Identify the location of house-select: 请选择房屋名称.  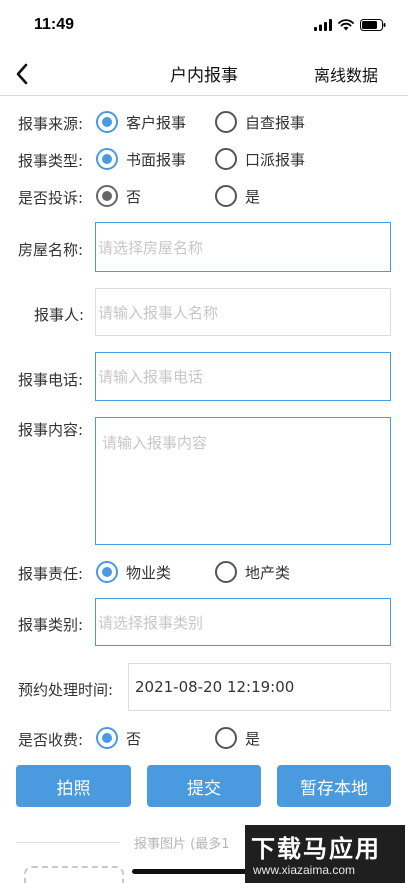
(243, 247).